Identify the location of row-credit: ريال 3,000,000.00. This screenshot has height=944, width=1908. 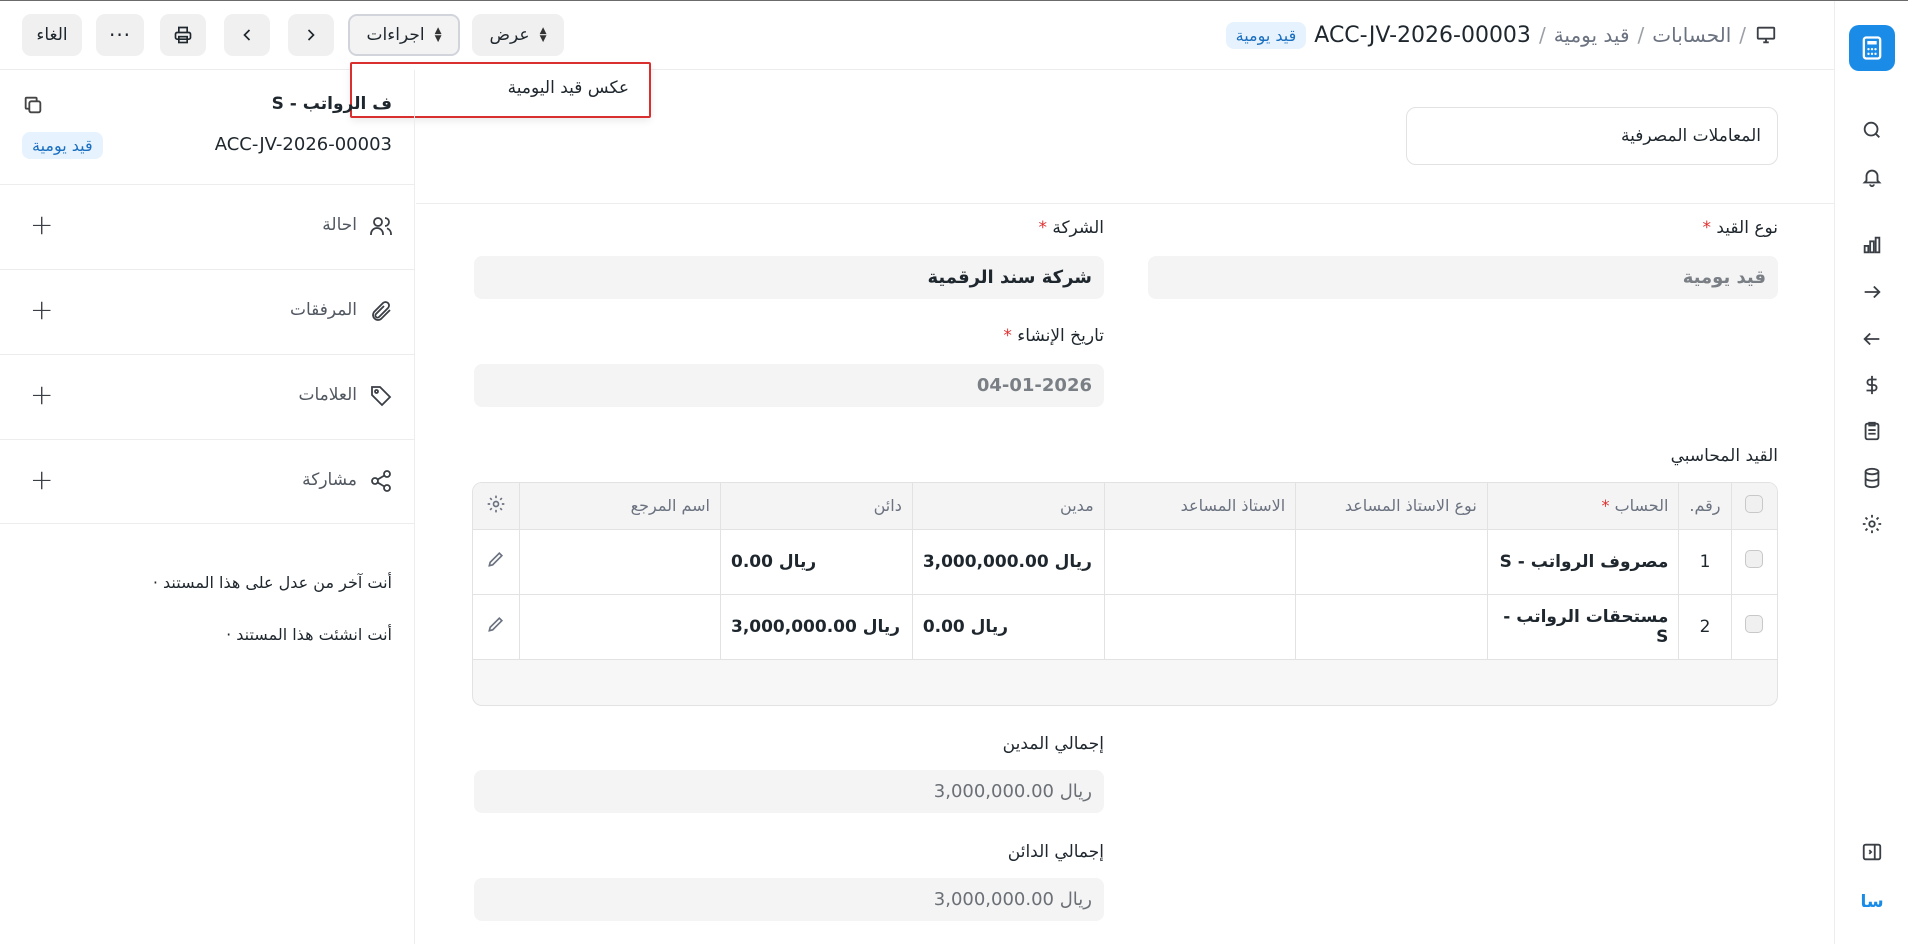
(816, 627).